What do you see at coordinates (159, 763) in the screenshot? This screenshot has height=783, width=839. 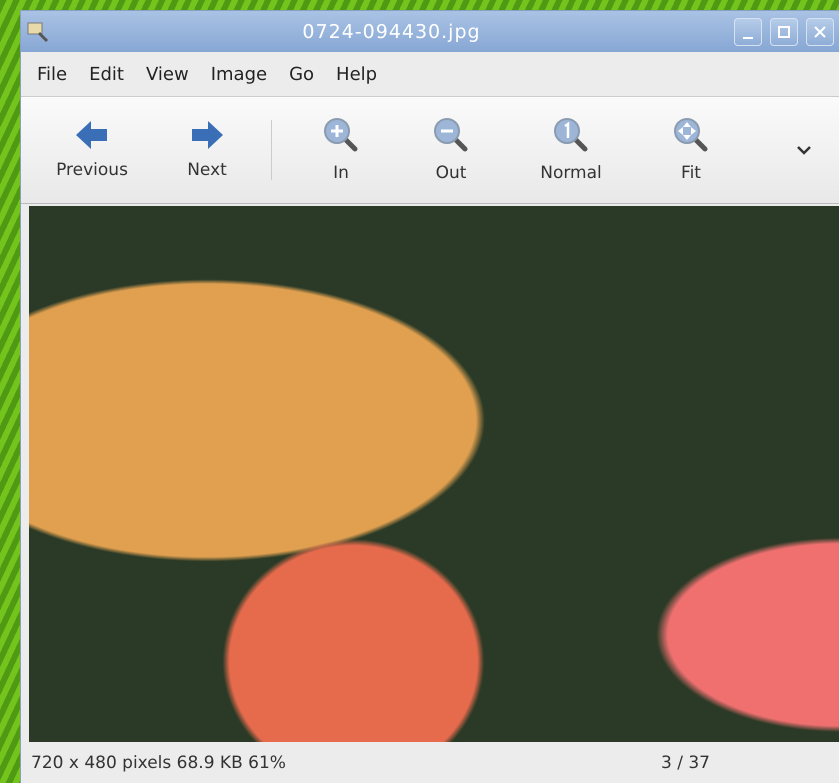 I see `image-info: 720 x 480 pixels 68.9 KB 61%` at bounding box center [159, 763].